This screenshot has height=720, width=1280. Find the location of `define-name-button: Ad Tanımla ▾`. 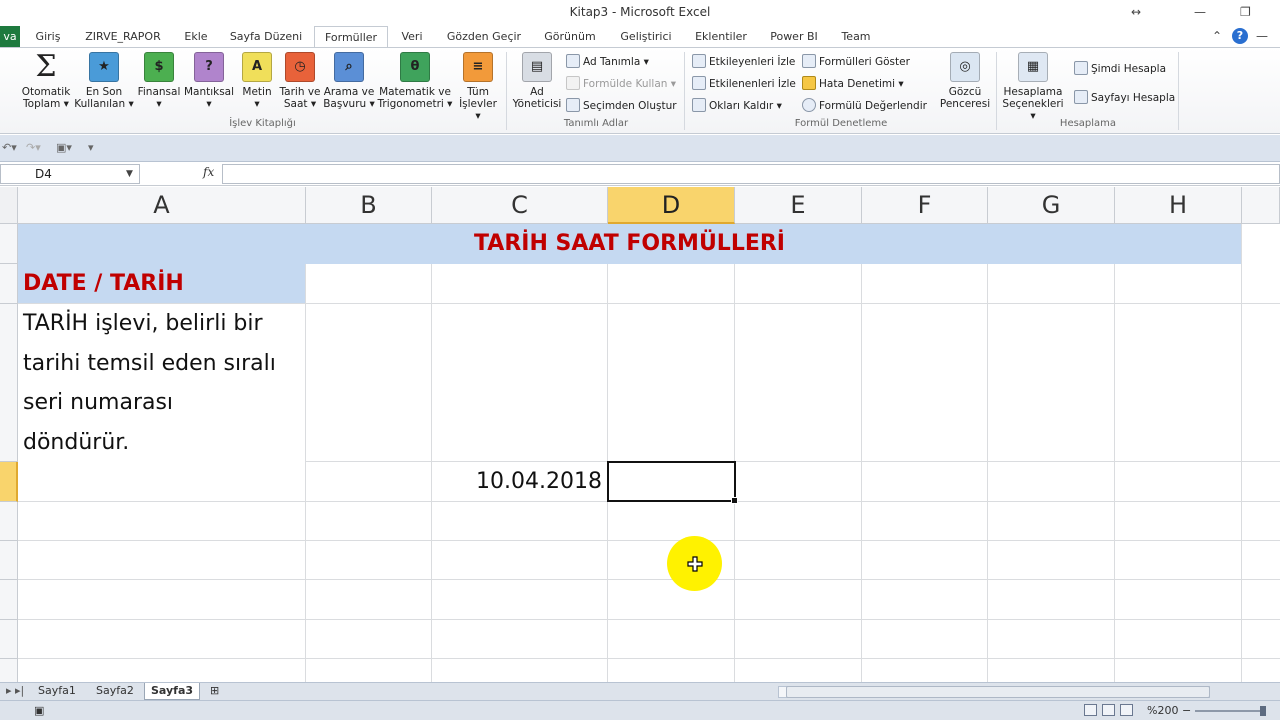

define-name-button: Ad Tanımla ▾ is located at coordinates (607, 62).